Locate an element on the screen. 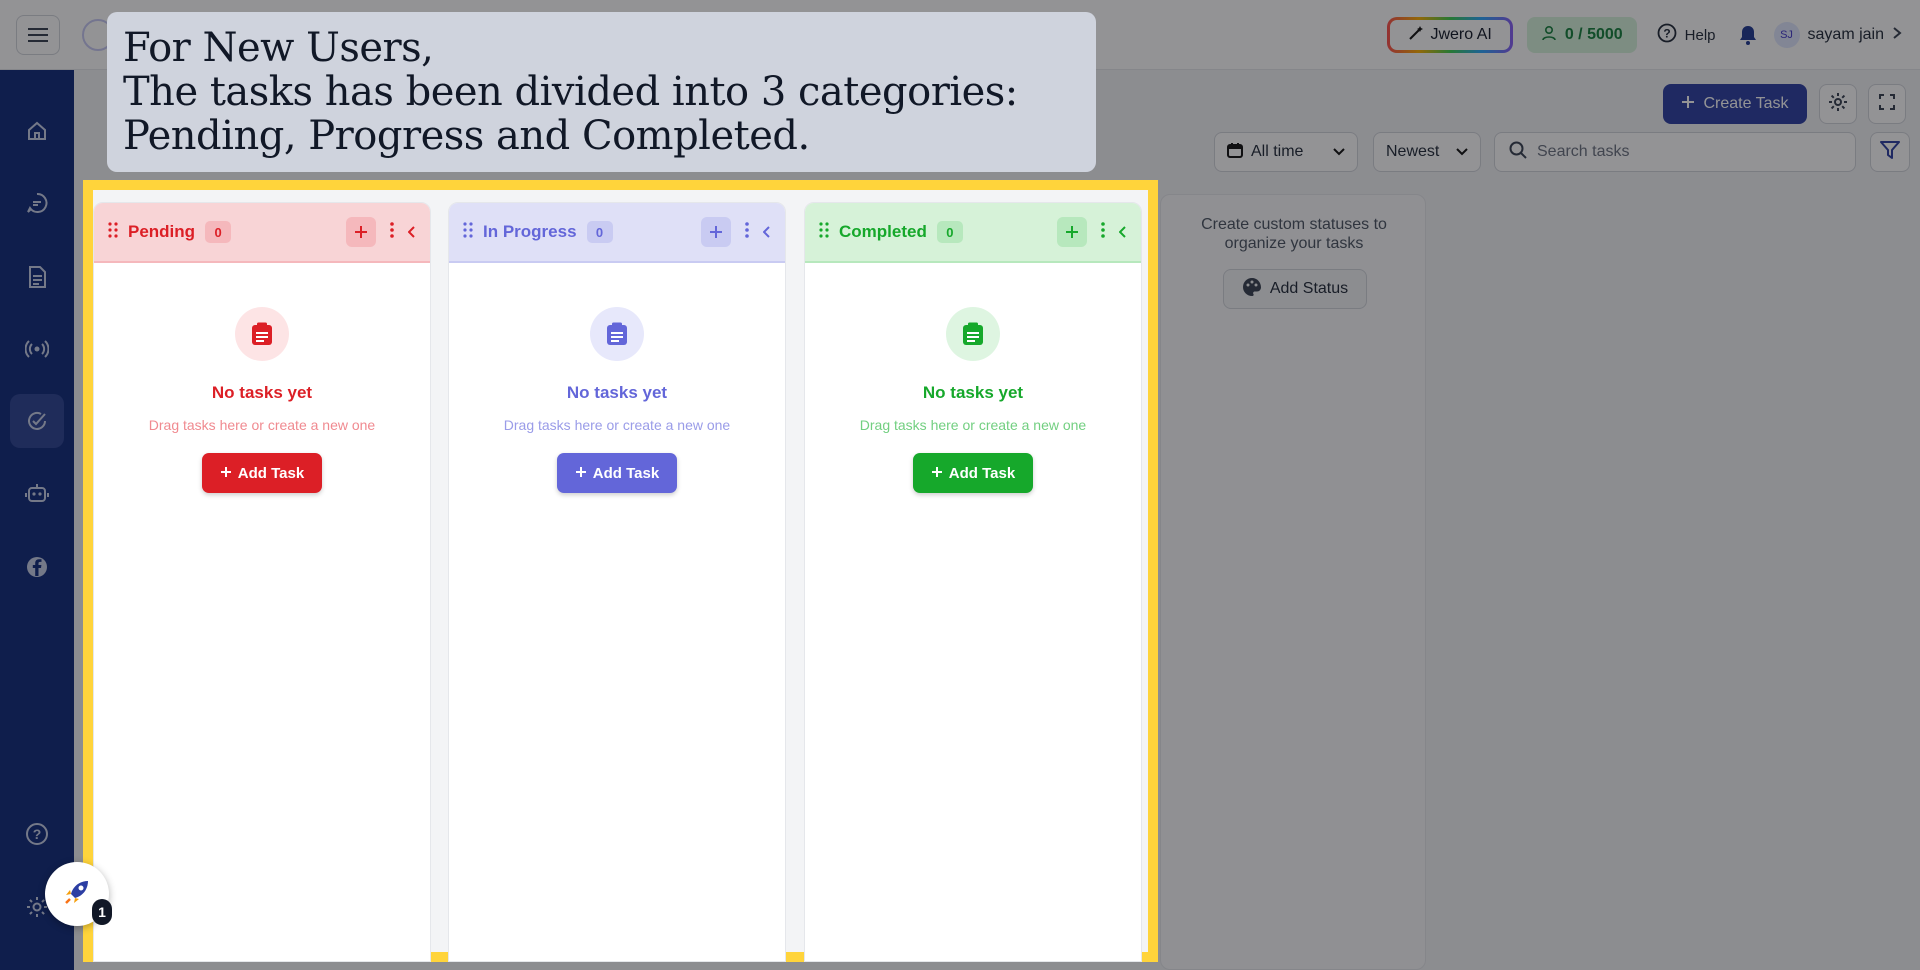 The width and height of the screenshot is (1920, 970). rocket-icon is located at coordinates (77, 894).